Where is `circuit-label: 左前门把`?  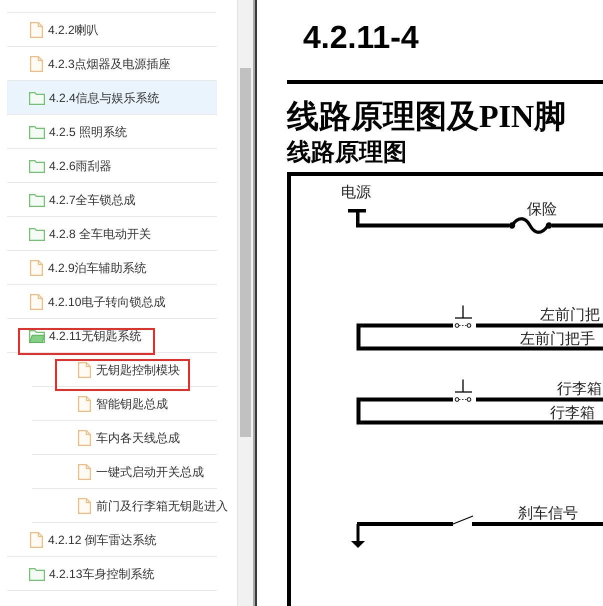 circuit-label: 左前门把 is located at coordinates (570, 316).